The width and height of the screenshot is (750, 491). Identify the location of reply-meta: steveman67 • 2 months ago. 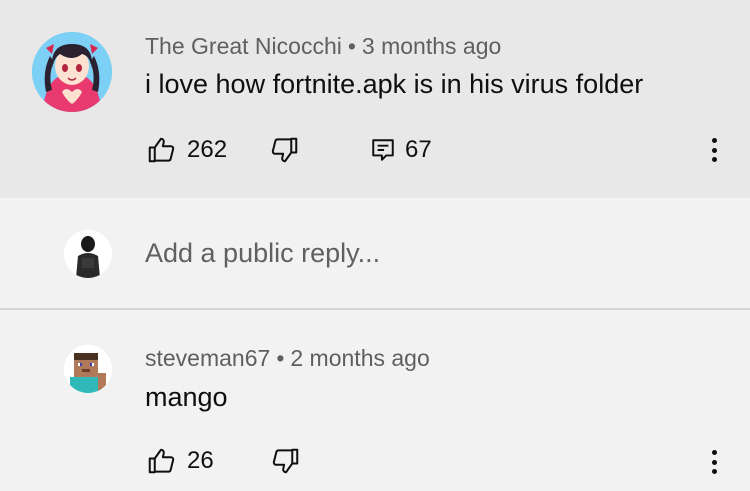
(287, 358).